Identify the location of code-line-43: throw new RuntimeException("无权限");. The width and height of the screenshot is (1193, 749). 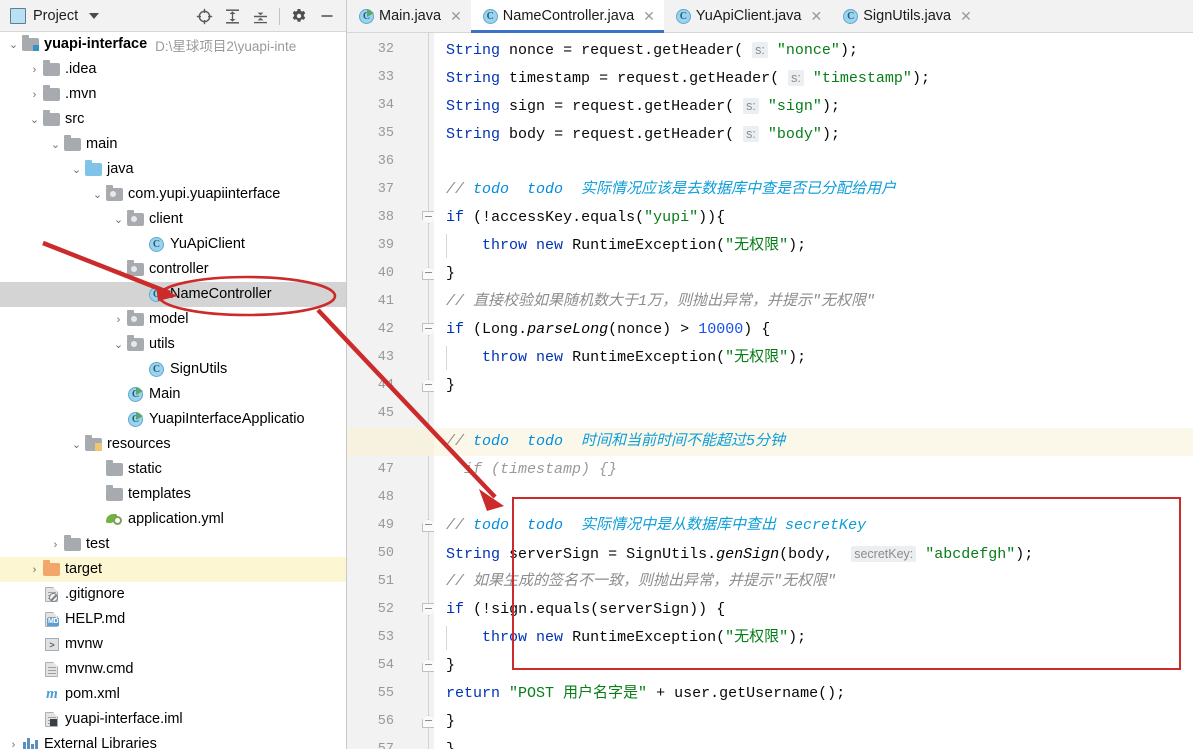
(813, 358).